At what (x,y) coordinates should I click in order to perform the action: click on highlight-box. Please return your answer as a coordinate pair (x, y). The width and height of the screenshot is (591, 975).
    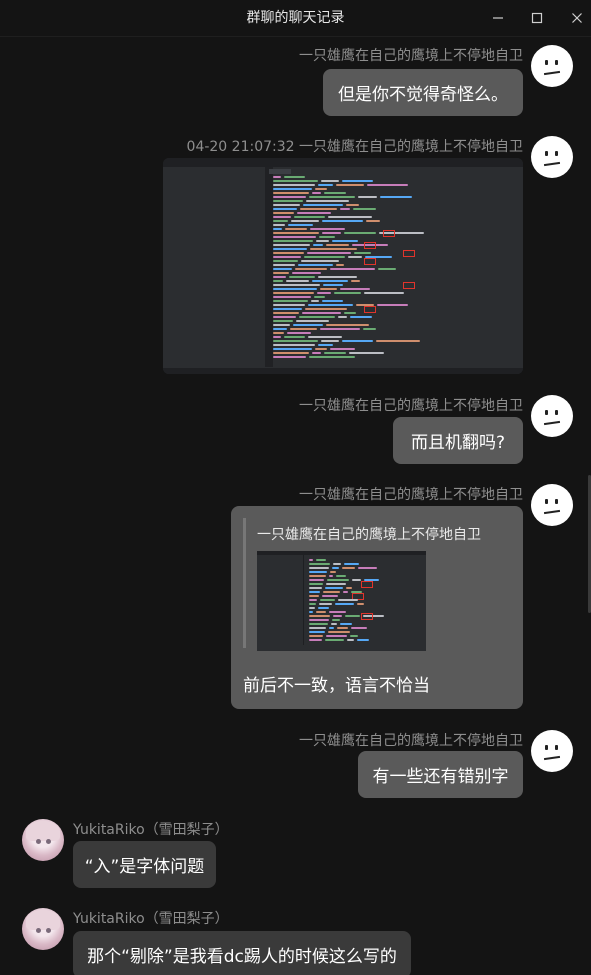
    Looking at the image, I should click on (409, 285).